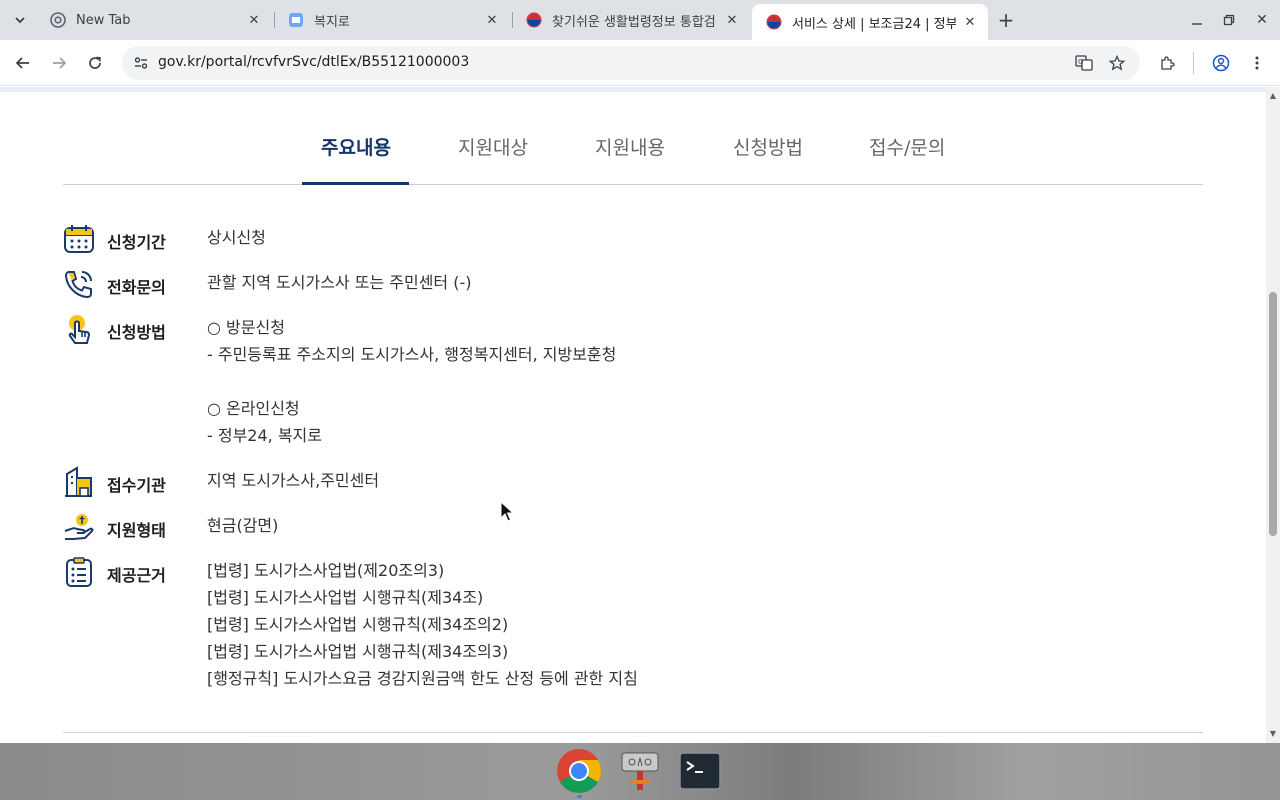 This screenshot has width=1280, height=800. I want to click on browser-tab-gov24-service: 서비스 상세 | 보조금24 | 정부 ✕, so click(870, 22).